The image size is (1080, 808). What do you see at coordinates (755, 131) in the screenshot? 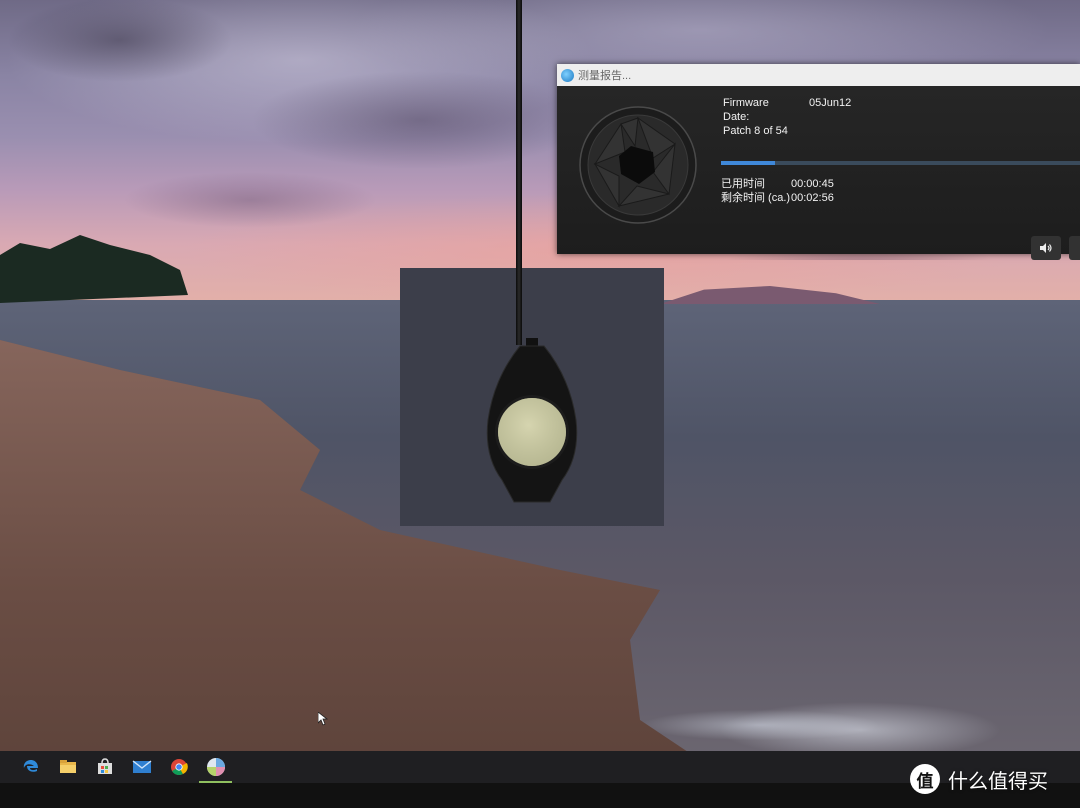
I see `patch-progress-text: Patch 8 of 54` at bounding box center [755, 131].